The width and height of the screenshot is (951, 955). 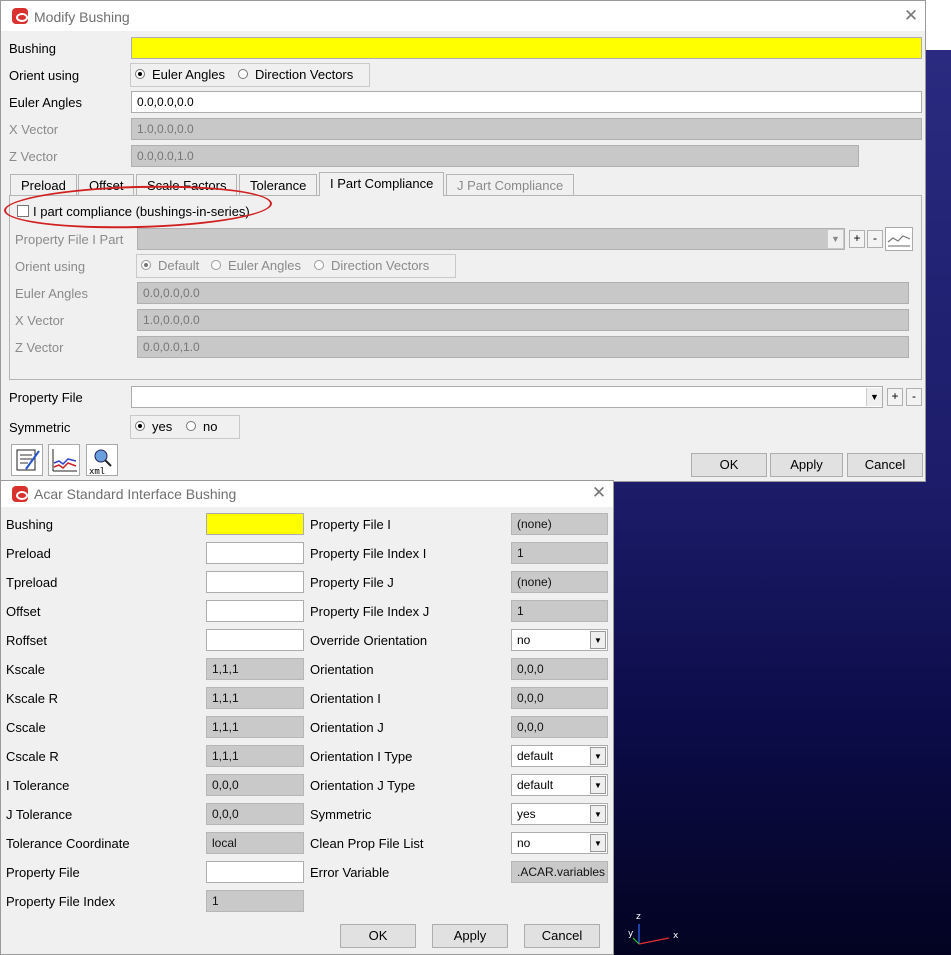 What do you see at coordinates (562, 936) in the screenshot?
I see `acar-cancel-button: Cancel` at bounding box center [562, 936].